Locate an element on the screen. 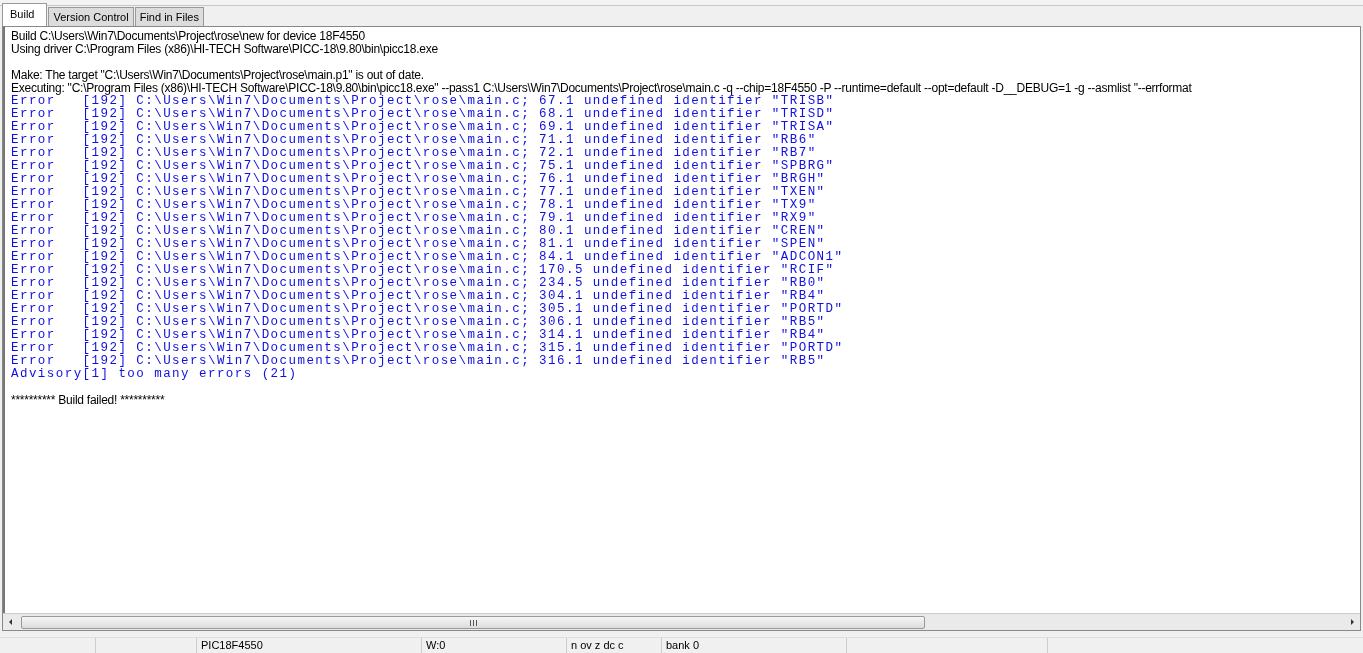  error-line: Error [192] C:\Users\Win7\Documents\Project\rose\main.c; 71.1 undefined identifier "RB6" is located at coordinates (414, 140).